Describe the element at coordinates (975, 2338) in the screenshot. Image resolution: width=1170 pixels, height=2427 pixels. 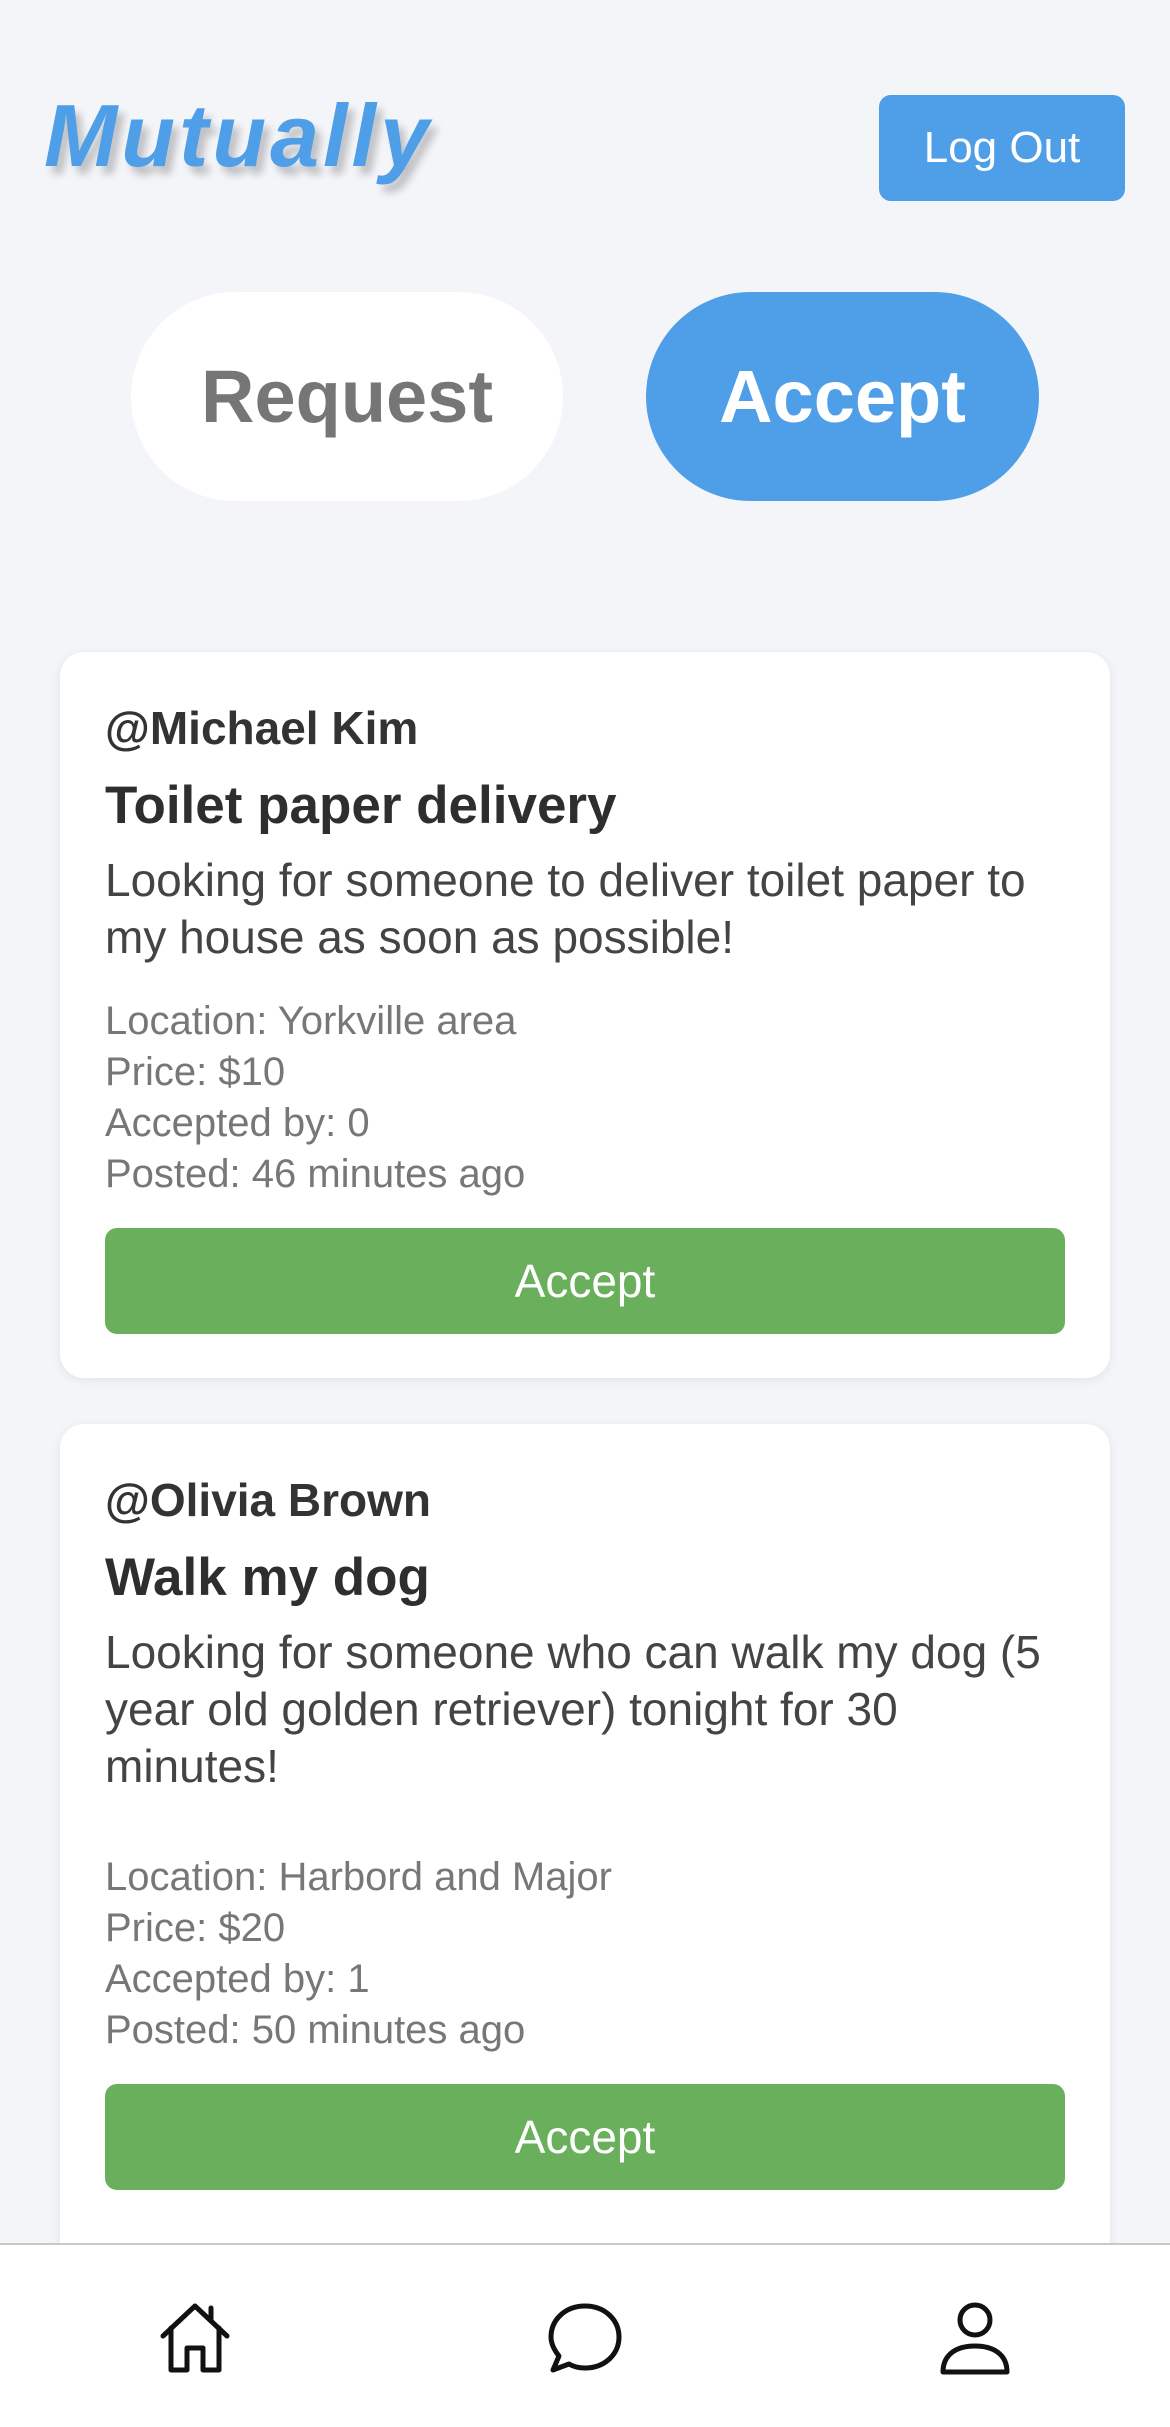
I see `profile-icon` at that location.